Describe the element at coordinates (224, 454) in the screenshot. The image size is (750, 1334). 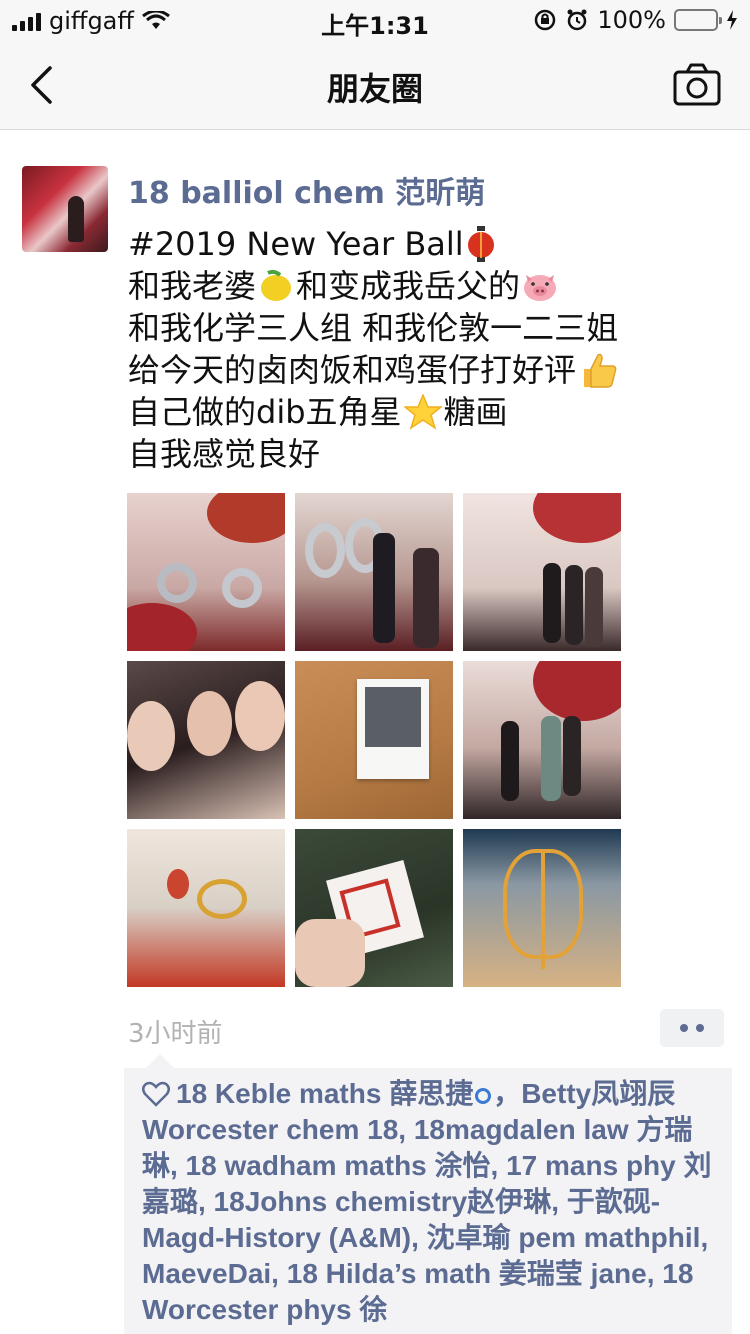
I see `post-line-text: 自我感觉良好` at that location.